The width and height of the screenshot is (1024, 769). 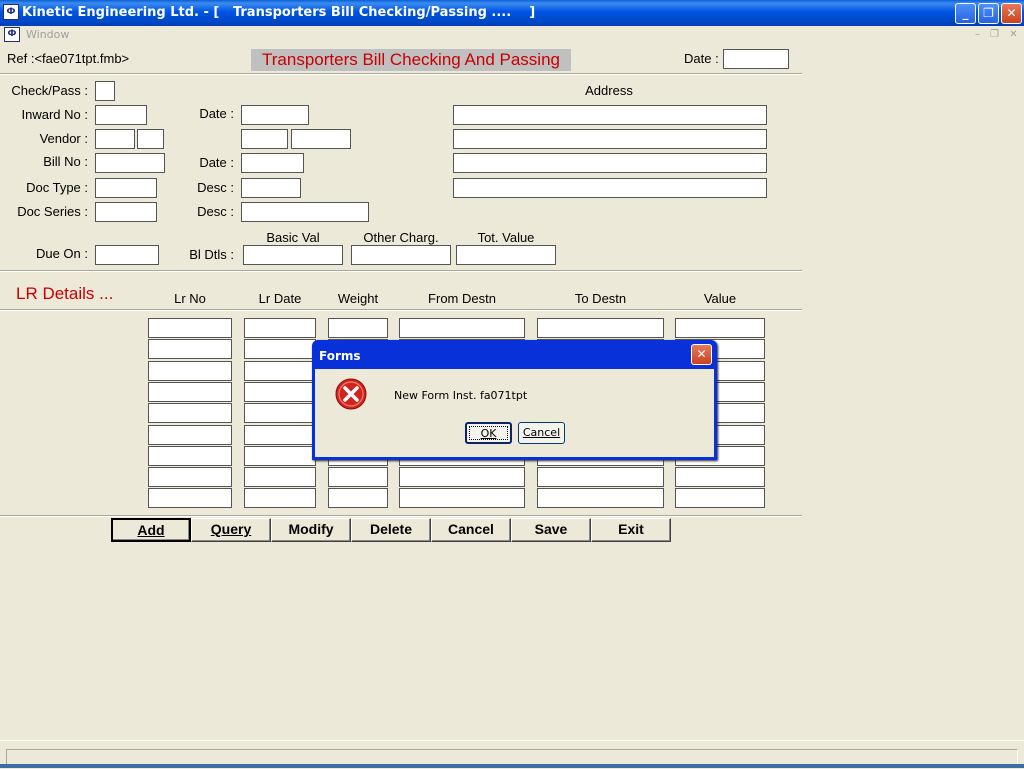 I want to click on app-icon: Ф, so click(x=11, y=12).